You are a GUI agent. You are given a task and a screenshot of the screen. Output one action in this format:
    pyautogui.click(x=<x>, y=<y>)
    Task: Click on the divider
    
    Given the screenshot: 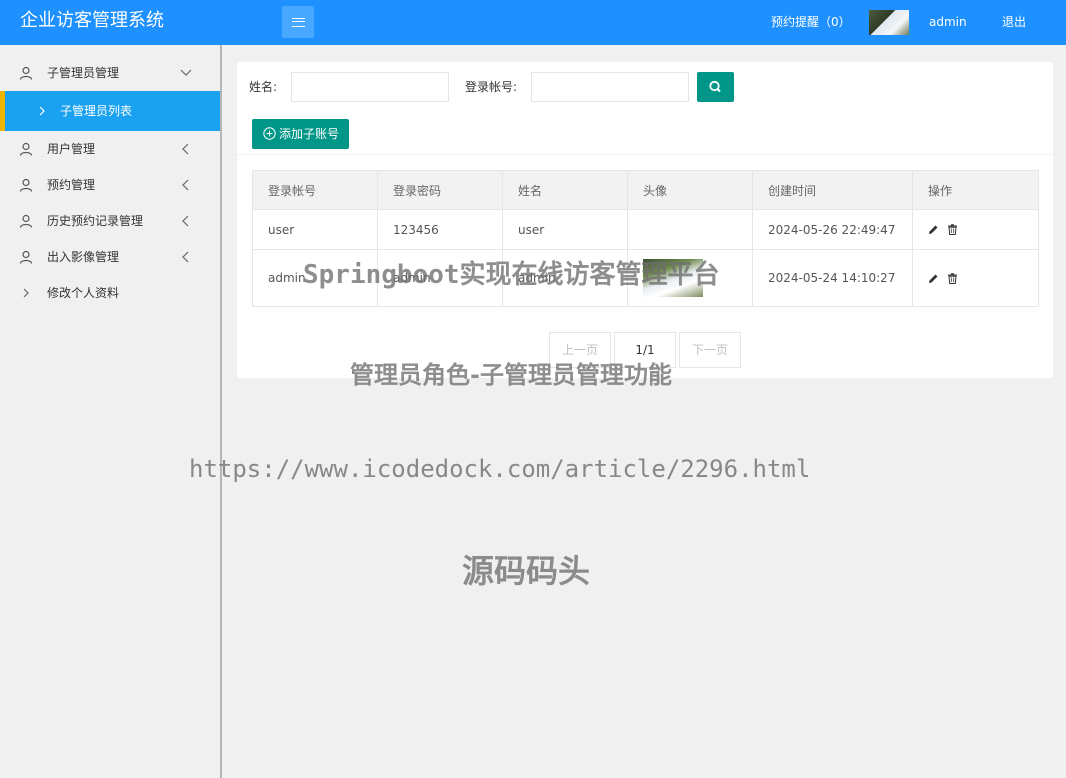 What is the action you would take?
    pyautogui.click(x=645, y=154)
    